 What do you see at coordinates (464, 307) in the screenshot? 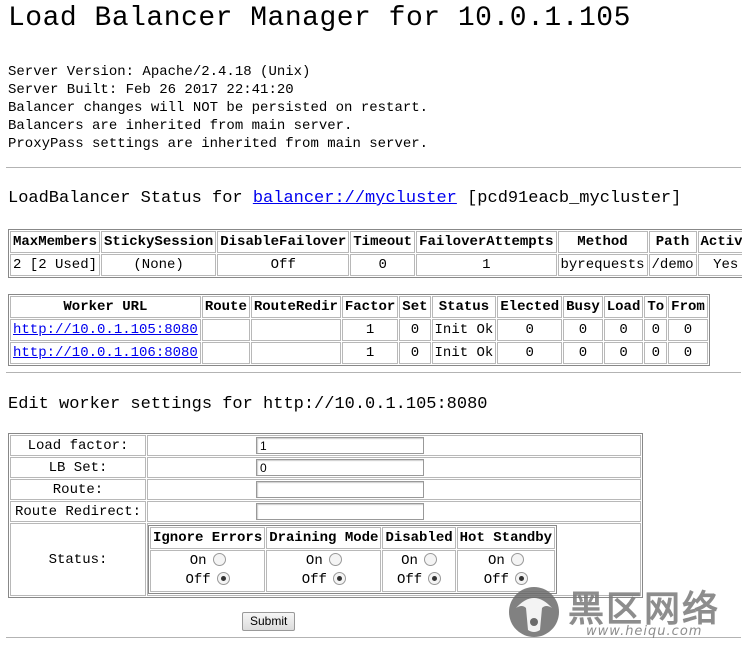
I see `col-status: Status` at bounding box center [464, 307].